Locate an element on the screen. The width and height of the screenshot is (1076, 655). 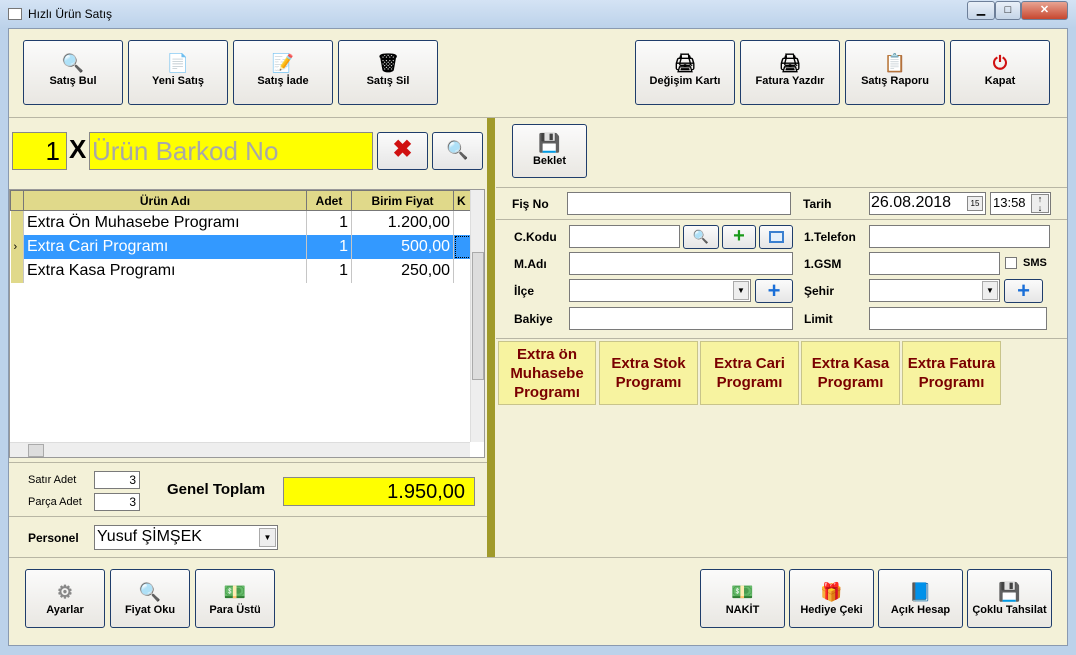
search-barcode-button: 🔍 is located at coordinates (457, 151).